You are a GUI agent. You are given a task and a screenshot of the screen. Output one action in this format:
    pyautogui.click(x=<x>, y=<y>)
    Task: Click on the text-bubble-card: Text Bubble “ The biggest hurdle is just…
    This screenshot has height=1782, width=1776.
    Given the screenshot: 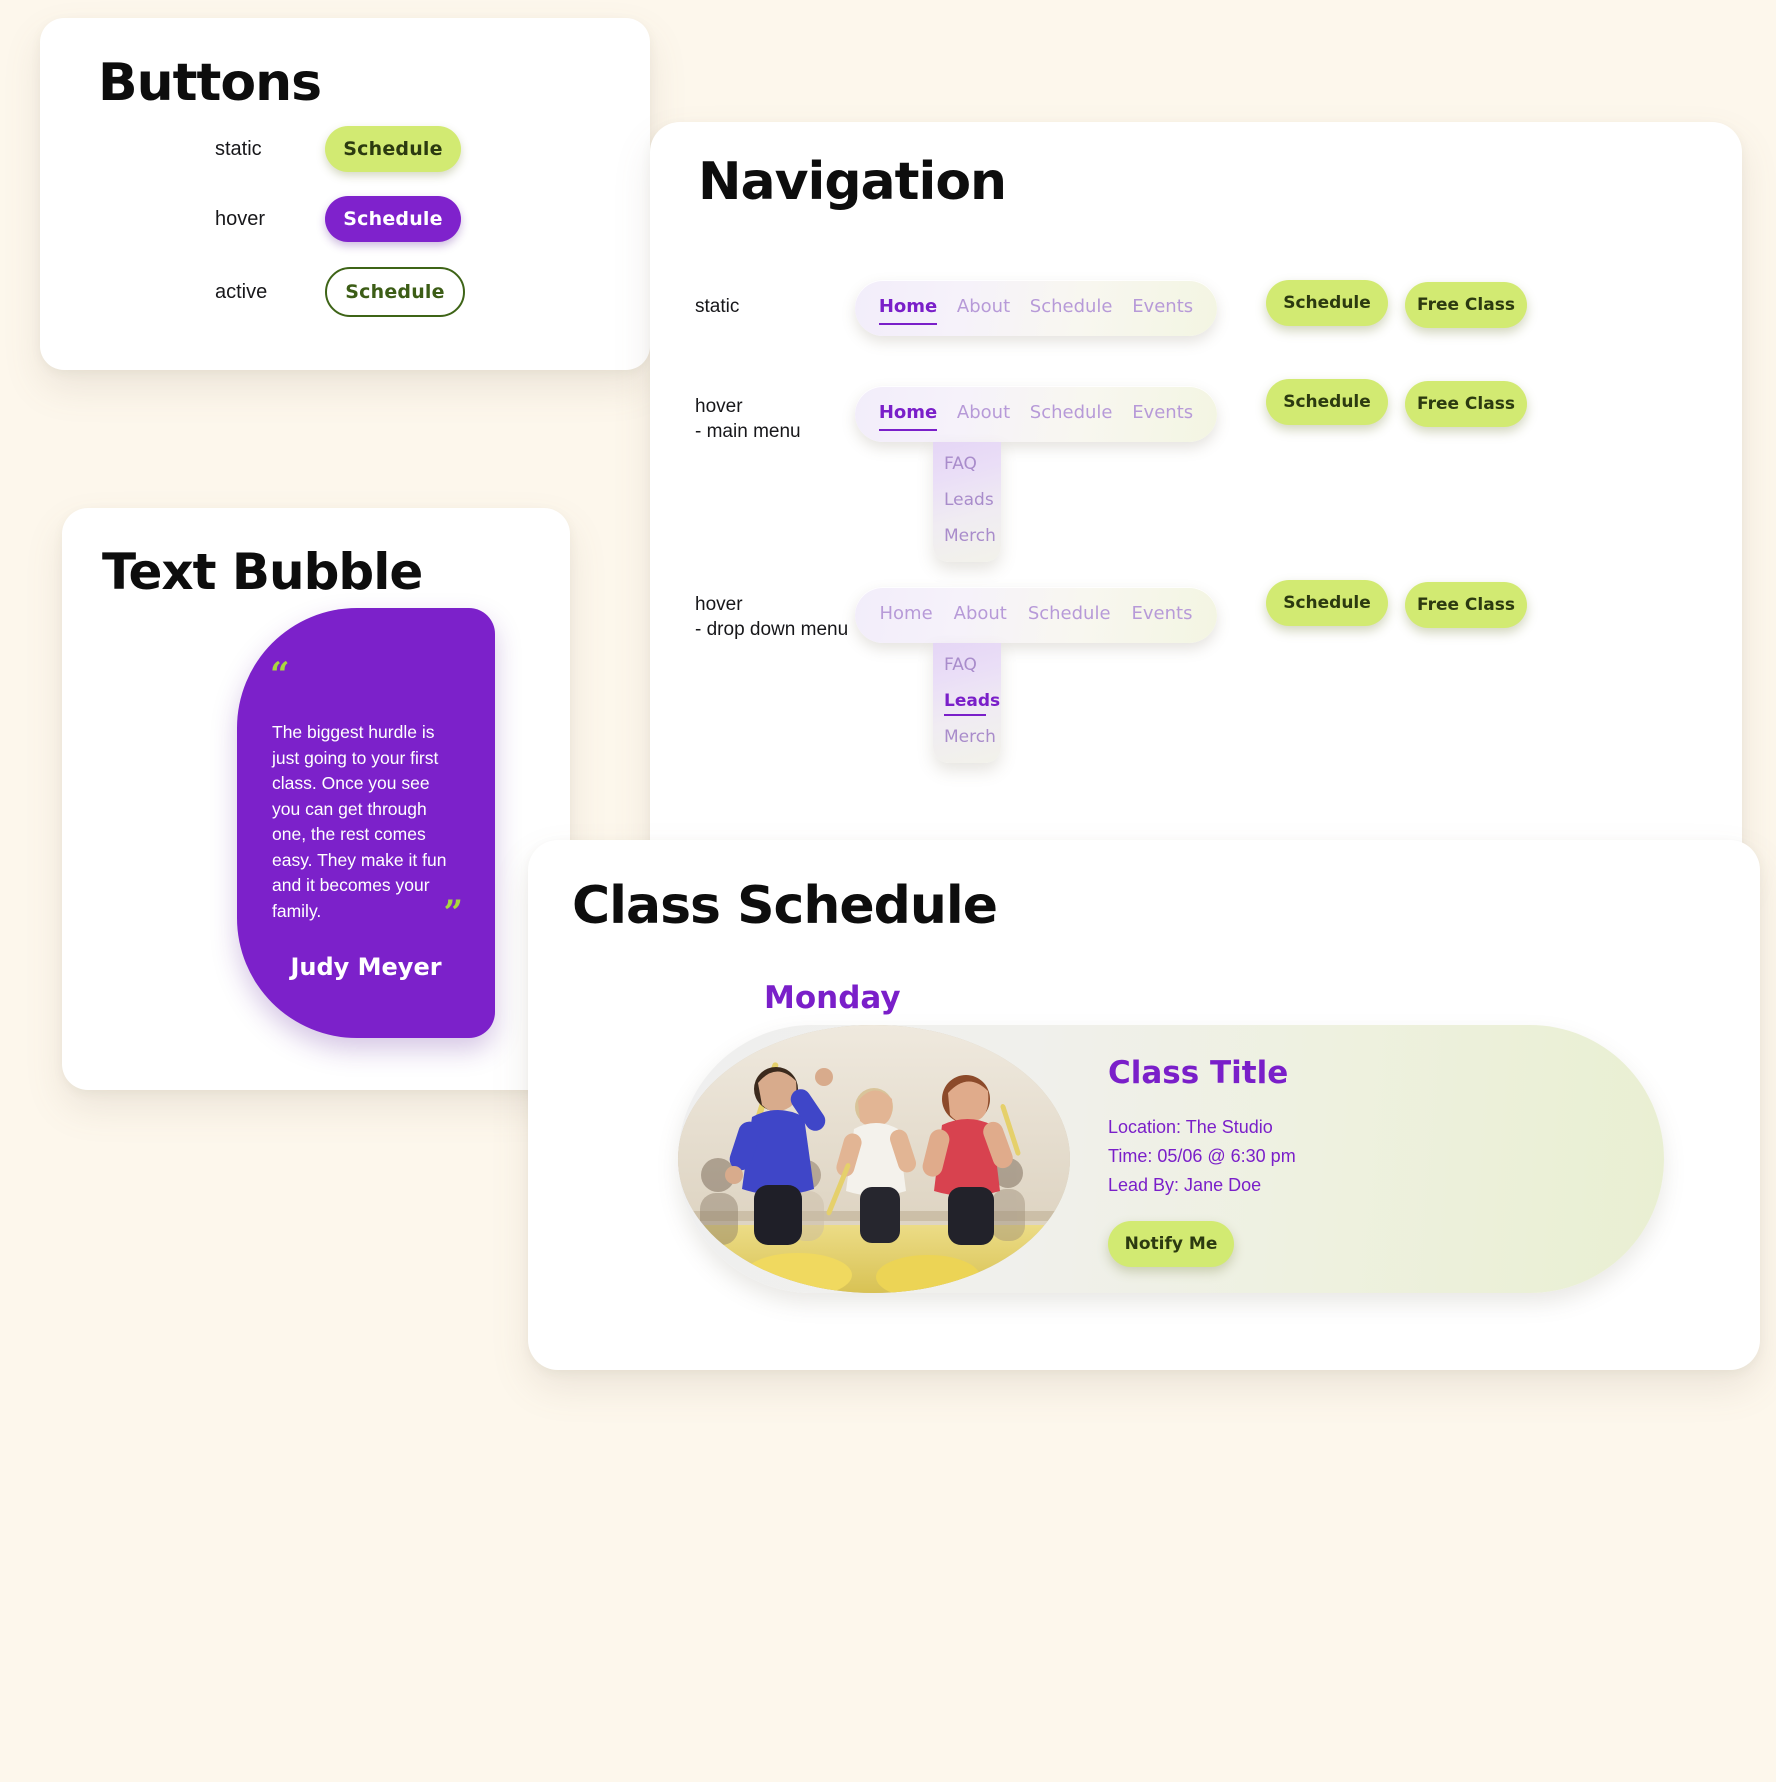 What is the action you would take?
    pyautogui.click(x=316, y=799)
    